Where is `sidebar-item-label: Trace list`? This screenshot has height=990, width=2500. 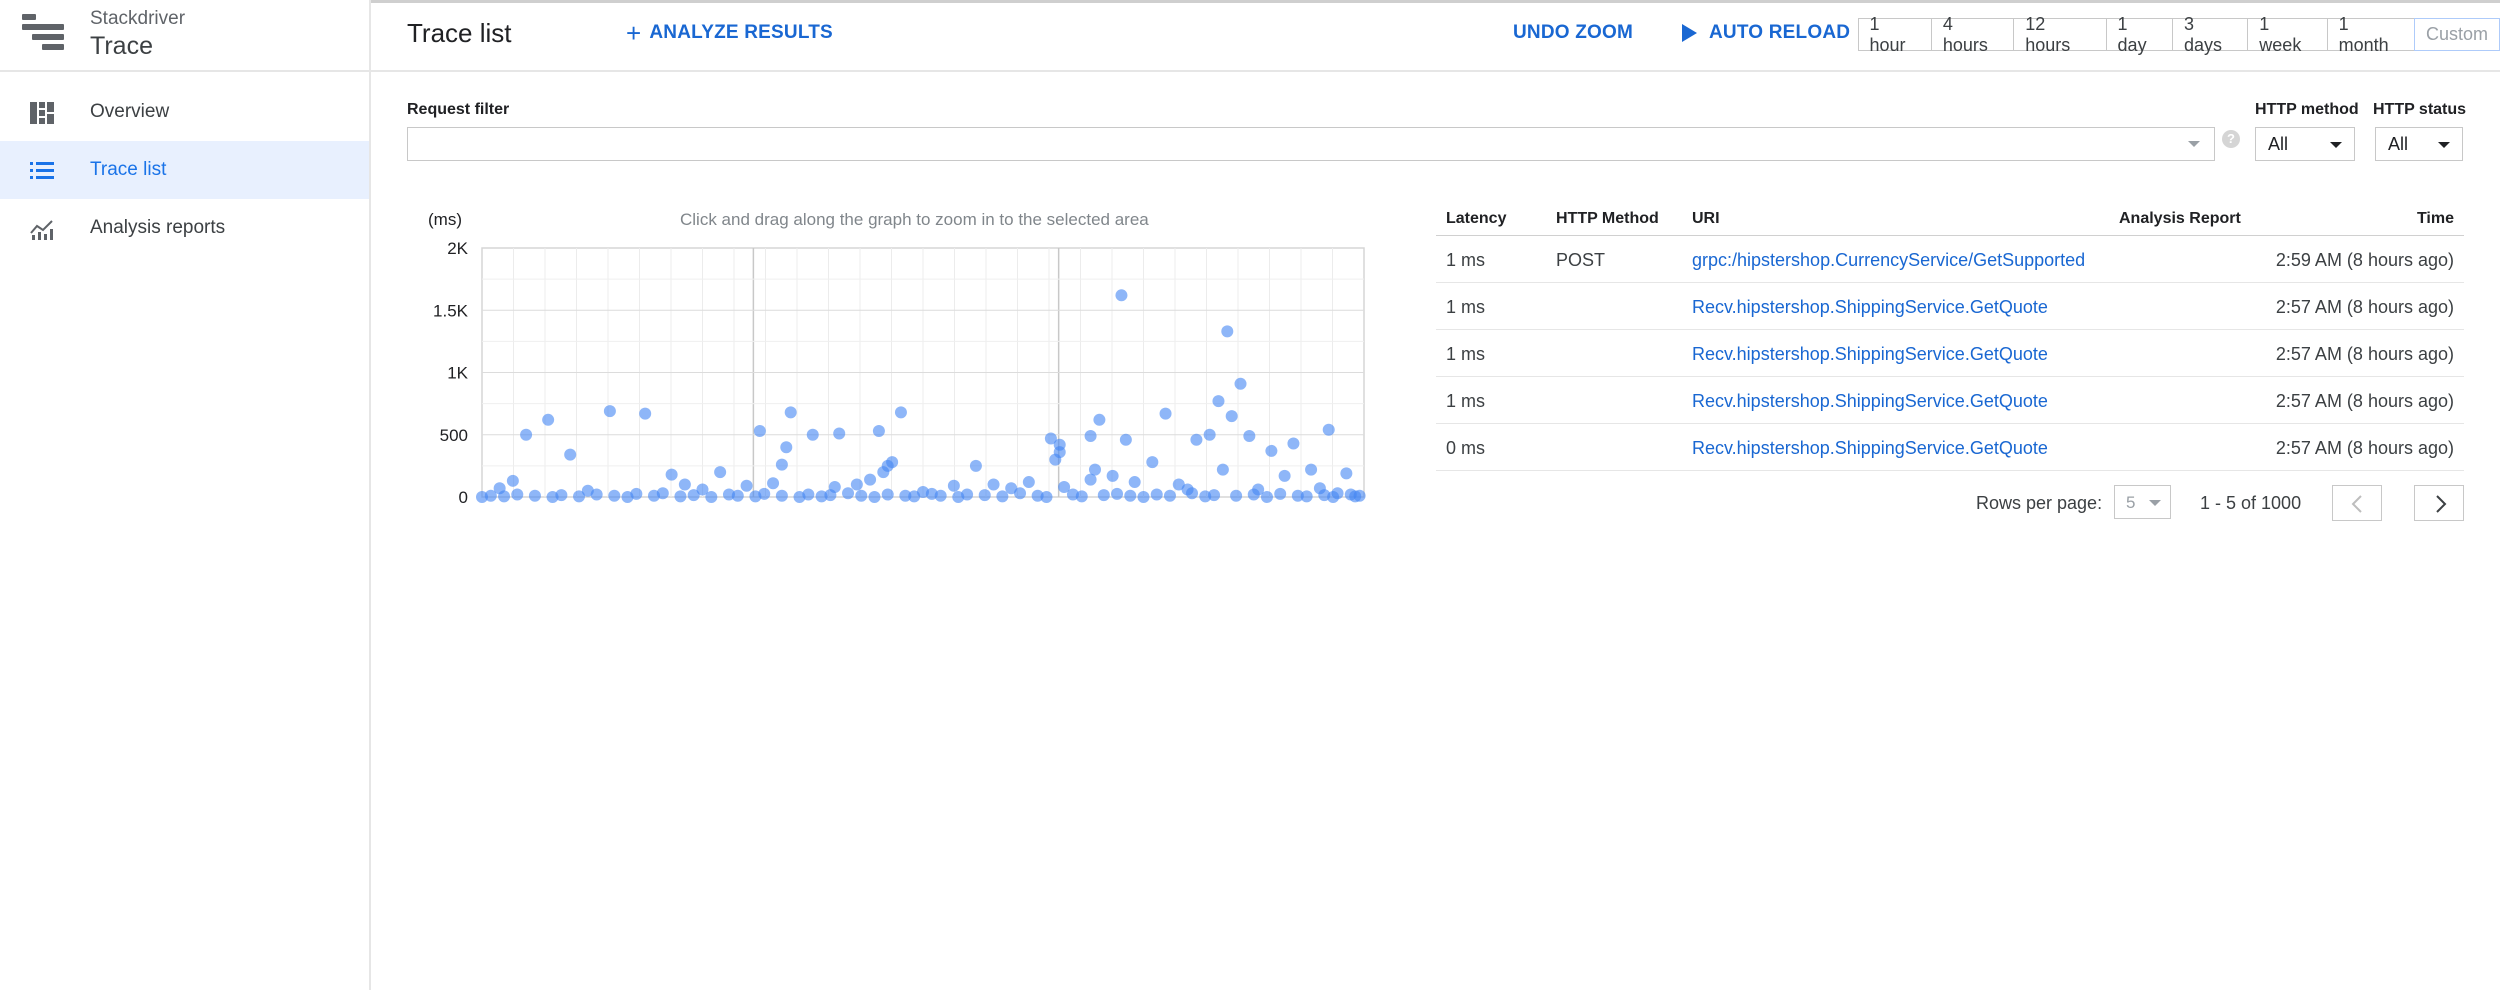
sidebar-item-label: Trace list is located at coordinates (128, 169).